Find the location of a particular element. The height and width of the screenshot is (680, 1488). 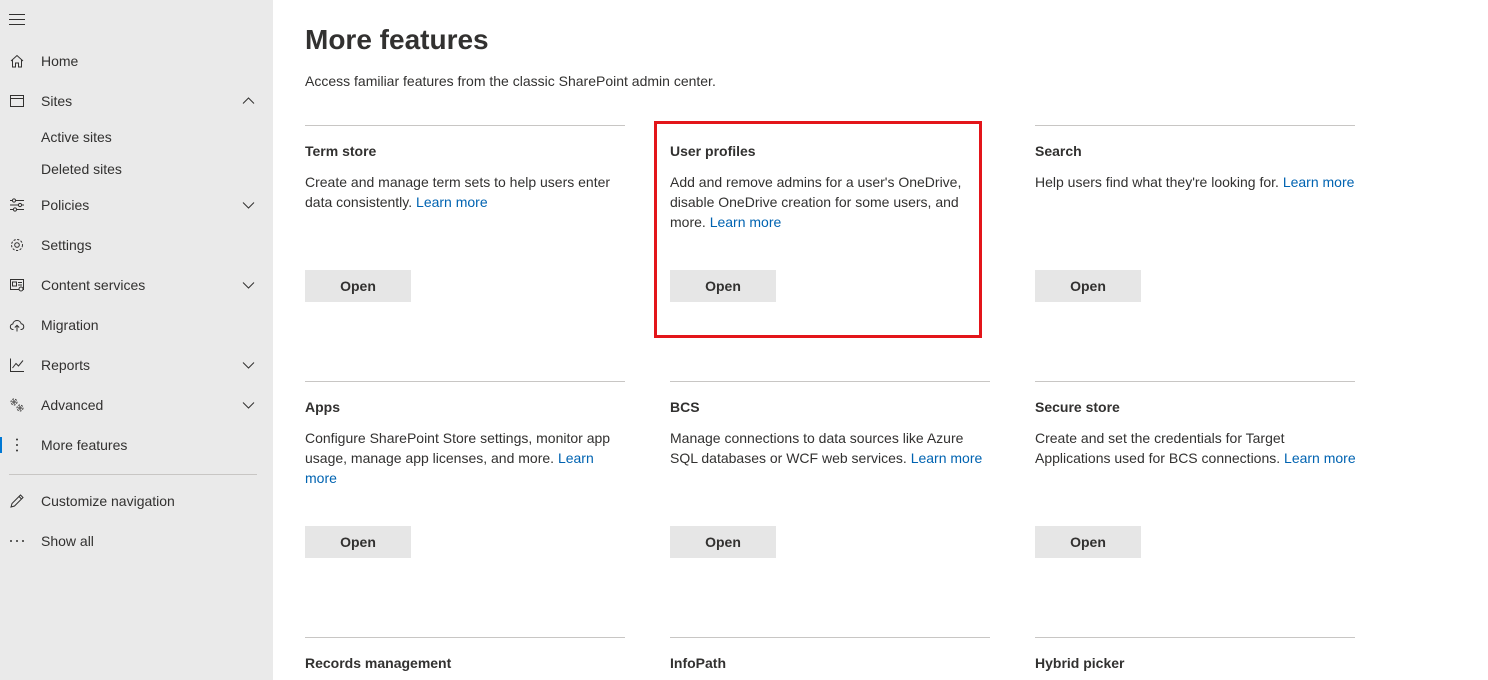

nav-label: Reports is located at coordinates (66, 365).